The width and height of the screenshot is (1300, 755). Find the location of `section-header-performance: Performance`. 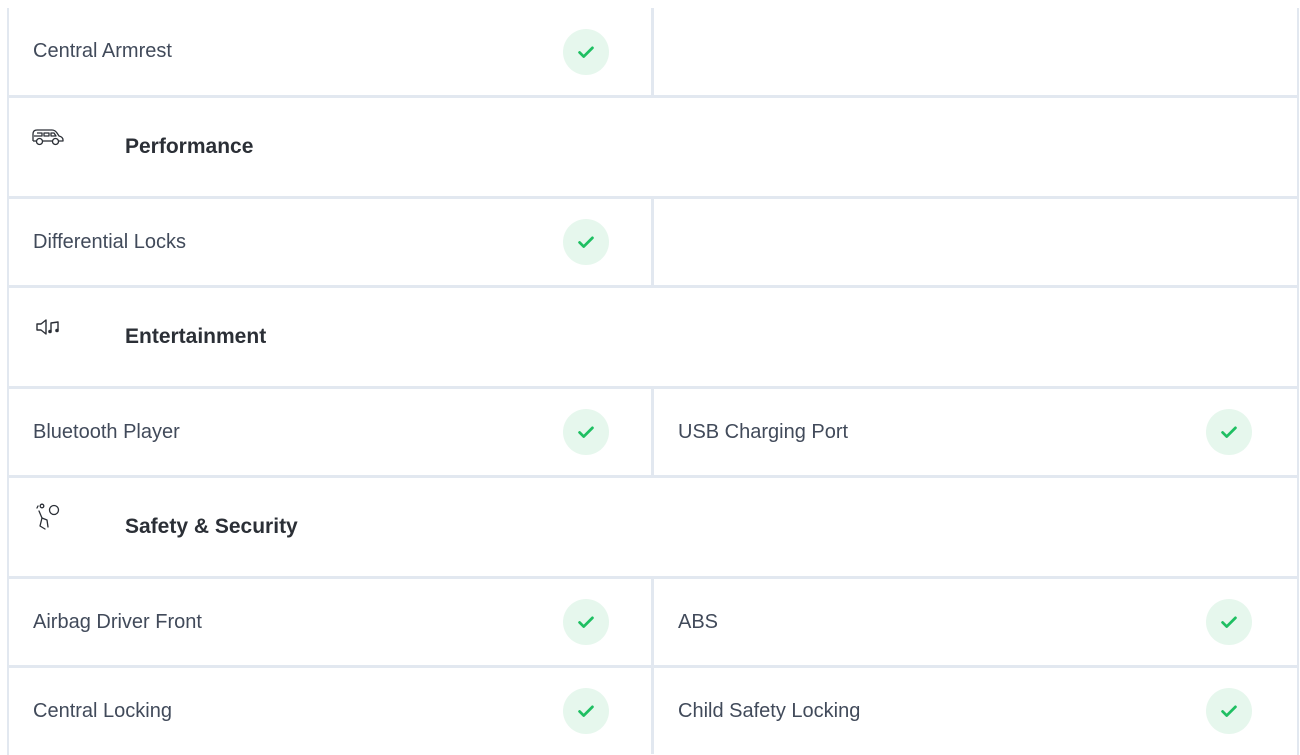

section-header-performance: Performance is located at coordinates (653, 148).